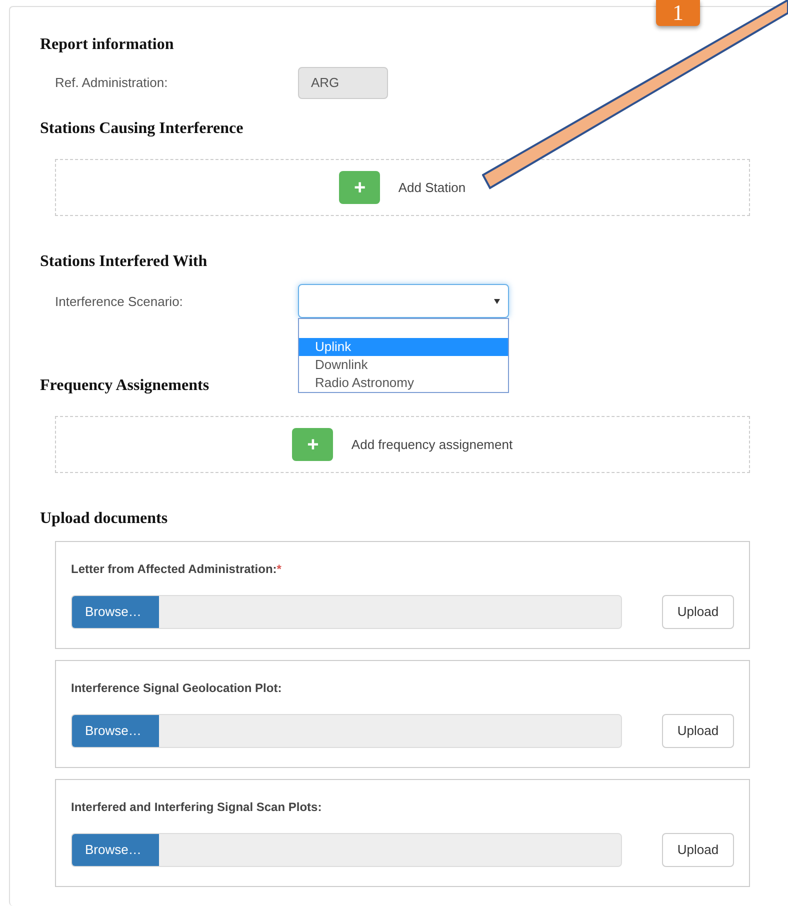  What do you see at coordinates (197, 806) in the screenshot?
I see `upload-label: Interfered and Interfering Signal Scan Plots:` at bounding box center [197, 806].